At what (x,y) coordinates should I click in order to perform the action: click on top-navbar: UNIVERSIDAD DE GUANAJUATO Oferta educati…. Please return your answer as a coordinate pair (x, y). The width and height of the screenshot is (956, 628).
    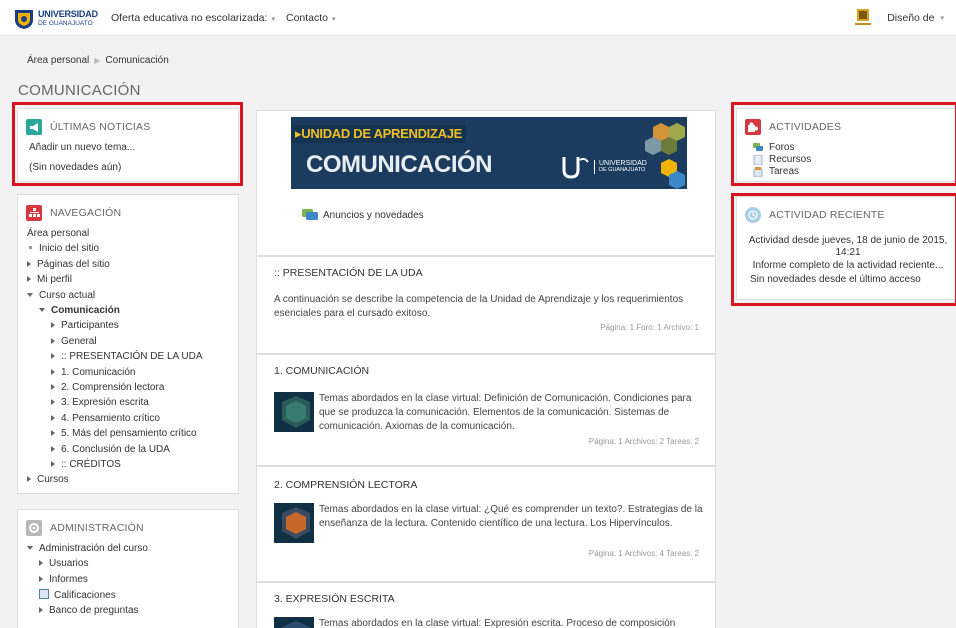
    Looking at the image, I should click on (478, 18).